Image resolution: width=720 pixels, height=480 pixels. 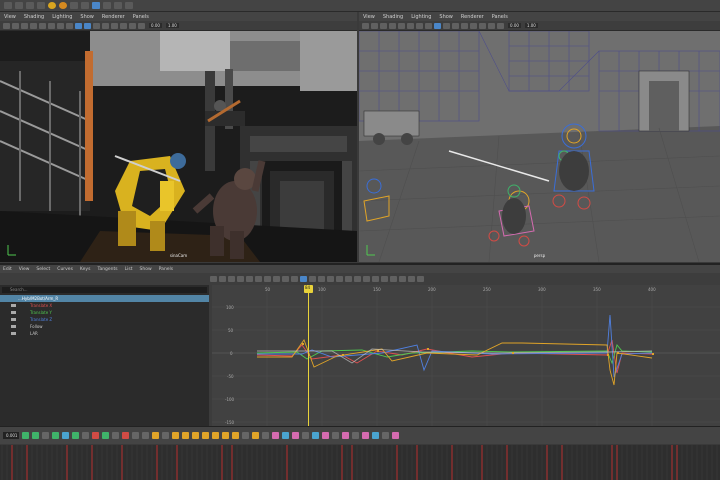 What do you see at coordinates (74, 5) in the screenshot?
I see `snap-point-icon` at bounding box center [74, 5].